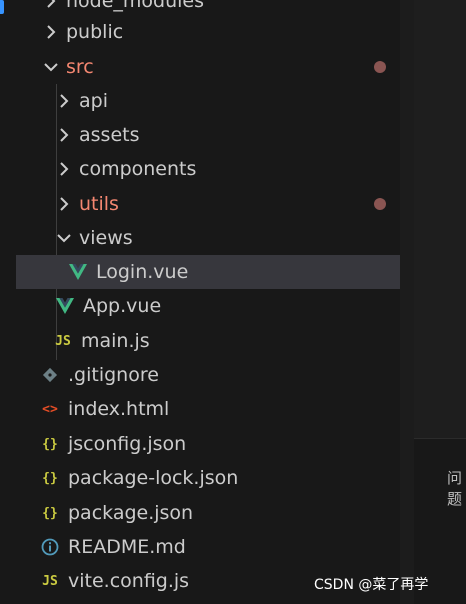 The height and width of the screenshot is (604, 466). Describe the element at coordinates (50, 547) in the screenshot. I see `info-icon` at that location.